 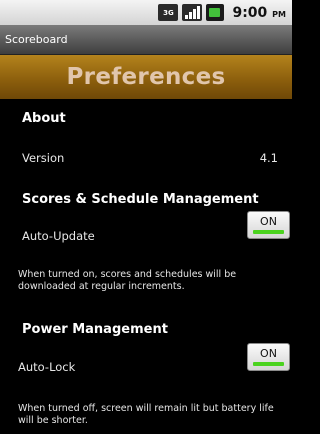 I want to click on auto-lock-indicator, so click(x=268, y=364).